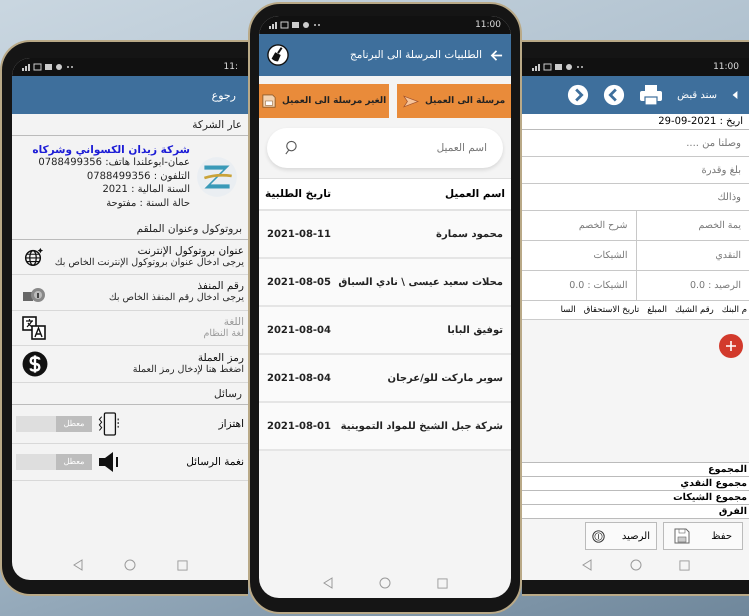  Describe the element at coordinates (35, 364) in the screenshot. I see `dollar-icon` at that location.